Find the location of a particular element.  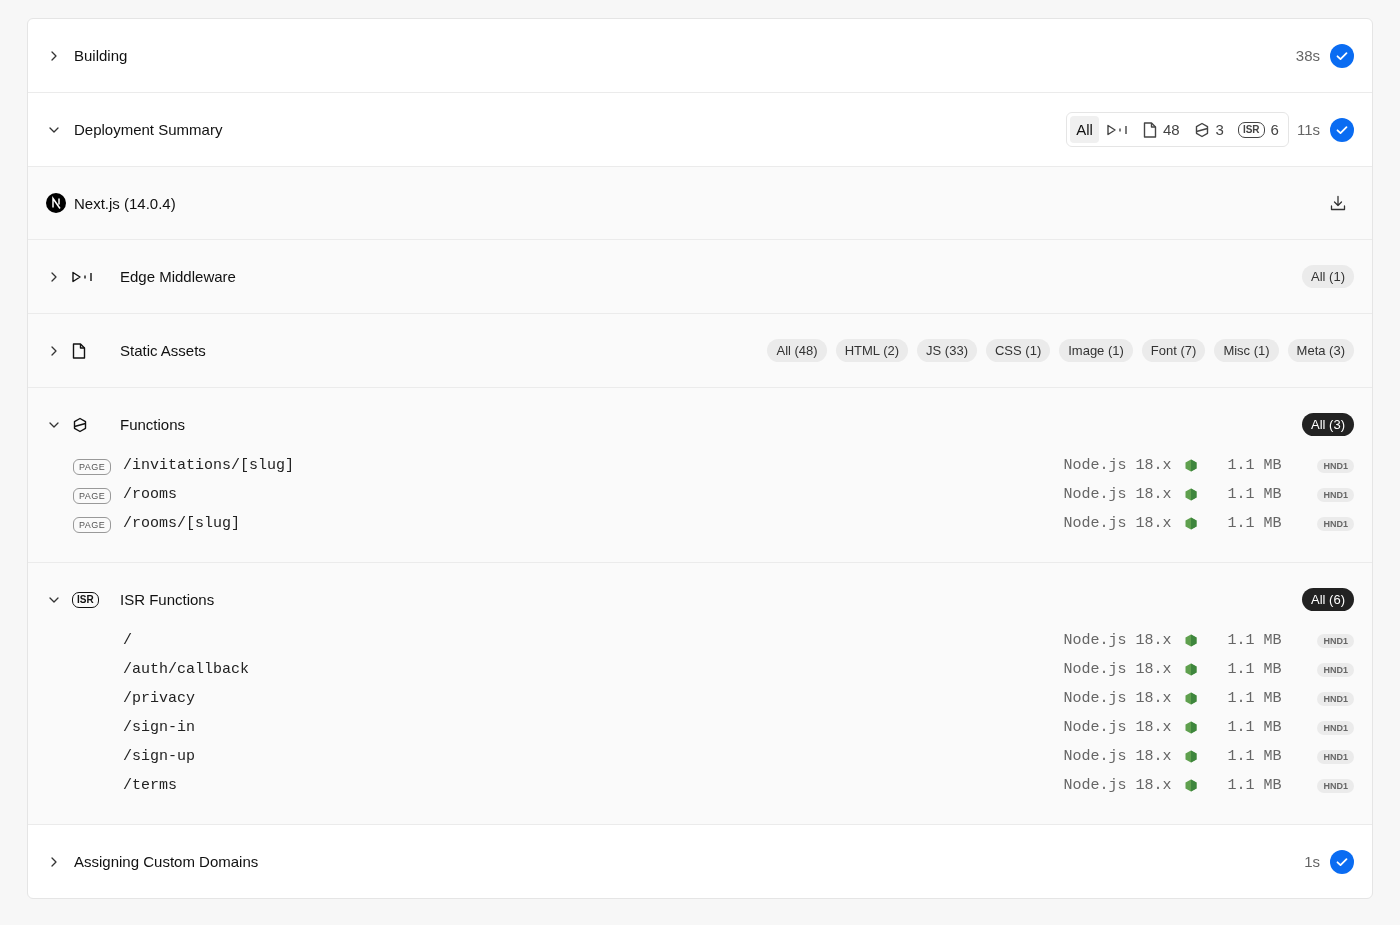

route-path: / is located at coordinates (127, 640).